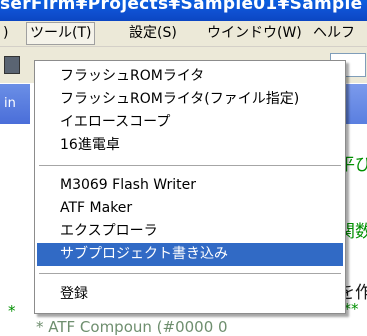 The height and width of the screenshot is (336, 367). Describe the element at coordinates (190, 145) in the screenshot. I see `menu-item-hex-calculator: 16進電卓` at that location.